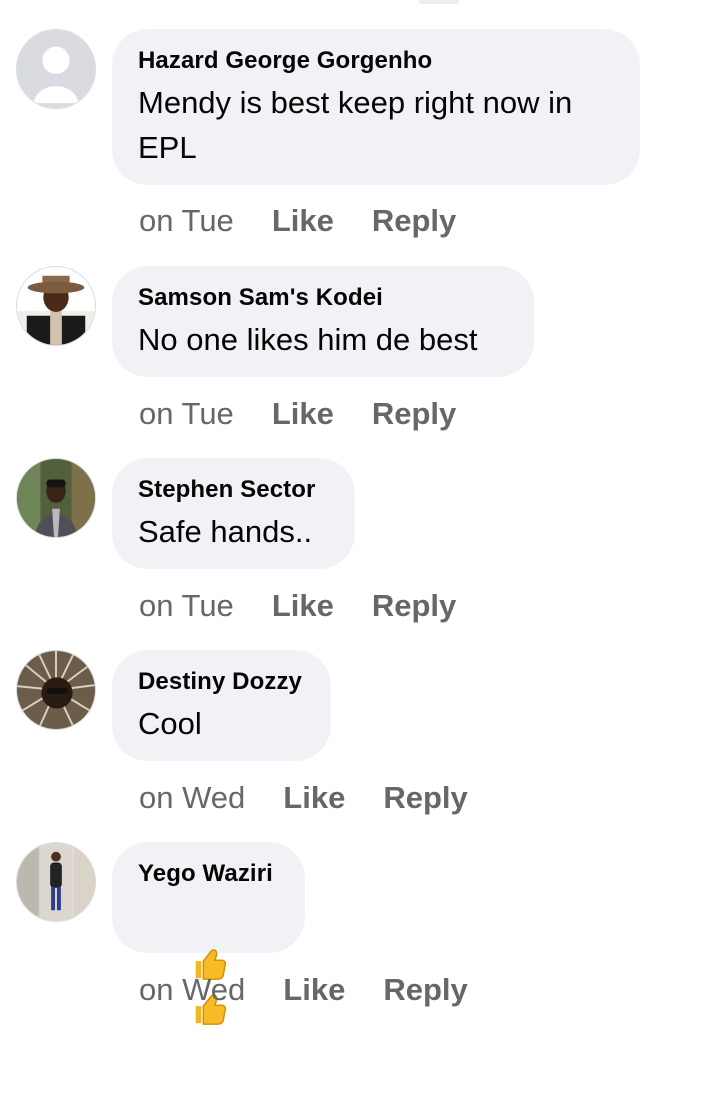 The height and width of the screenshot is (1118, 720). What do you see at coordinates (375, 61) in the screenshot?
I see `comment-author: Hazard George Gorgenho` at bounding box center [375, 61].